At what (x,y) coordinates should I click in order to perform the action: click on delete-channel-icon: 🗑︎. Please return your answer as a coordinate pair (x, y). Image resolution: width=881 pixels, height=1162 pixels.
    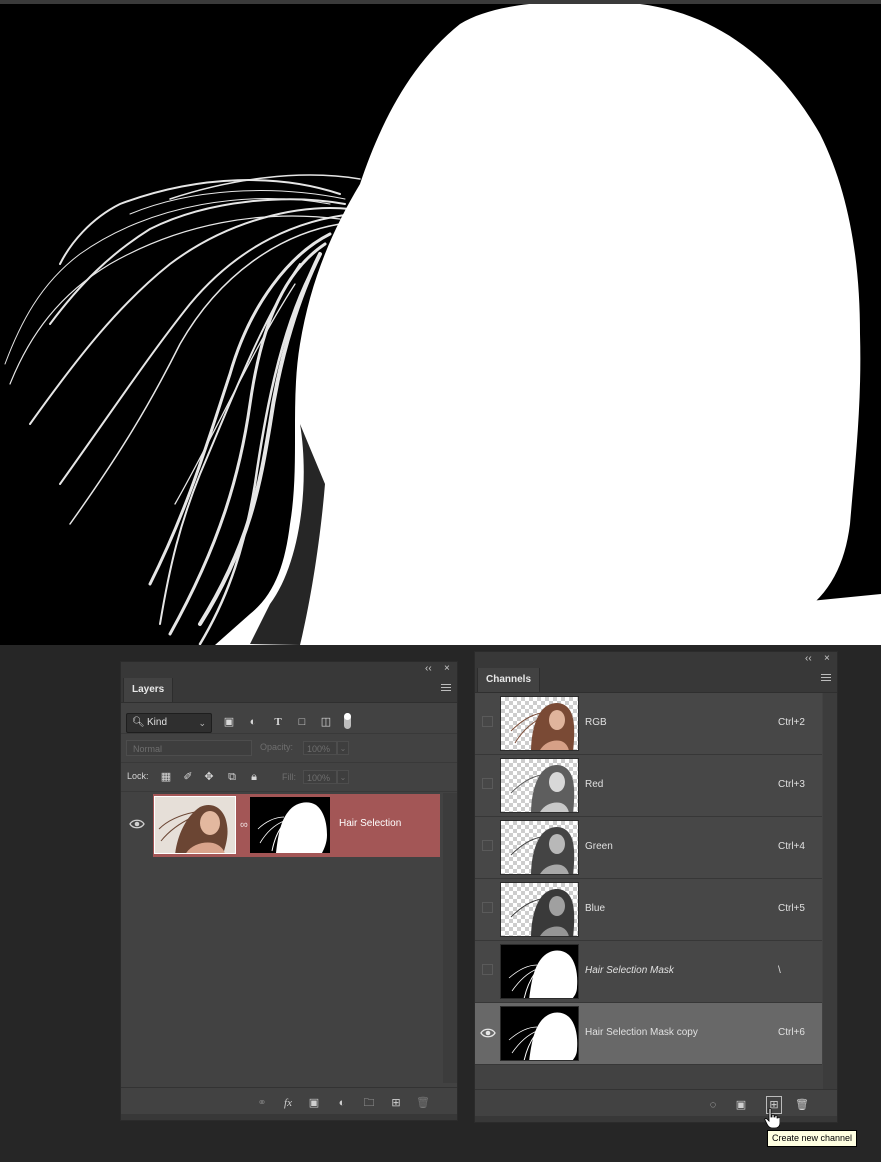
    Looking at the image, I should click on (802, 1105).